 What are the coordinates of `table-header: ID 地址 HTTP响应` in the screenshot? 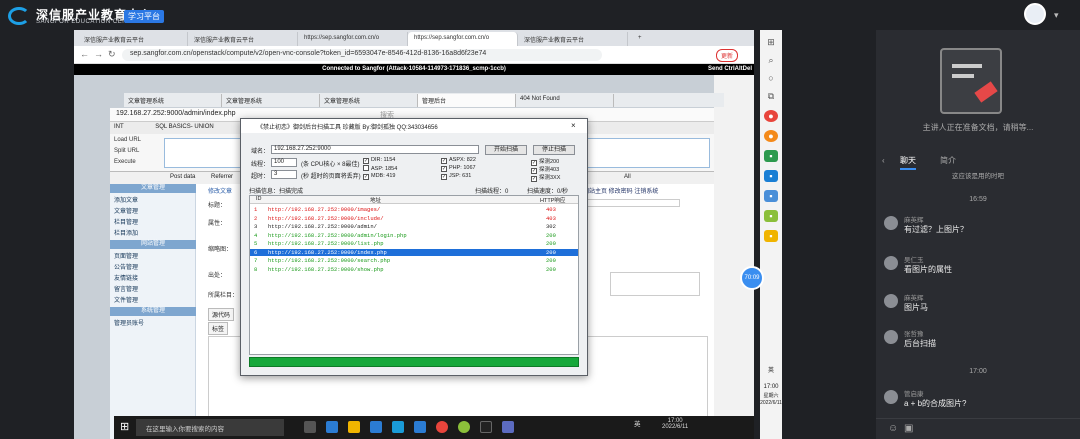 It's located at (414, 200).